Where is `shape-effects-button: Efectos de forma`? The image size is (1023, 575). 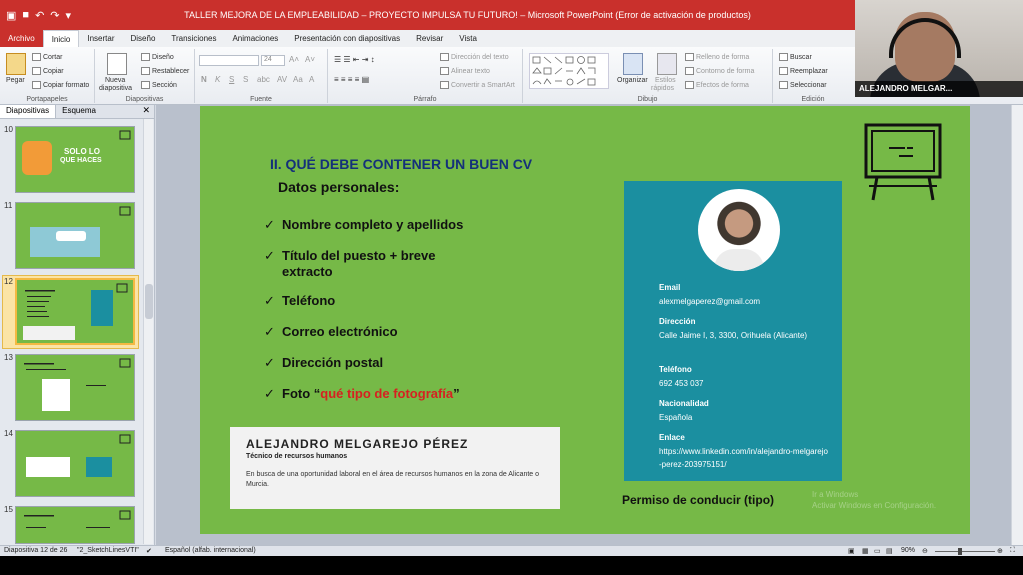 shape-effects-button: Efectos de forma is located at coordinates (717, 85).